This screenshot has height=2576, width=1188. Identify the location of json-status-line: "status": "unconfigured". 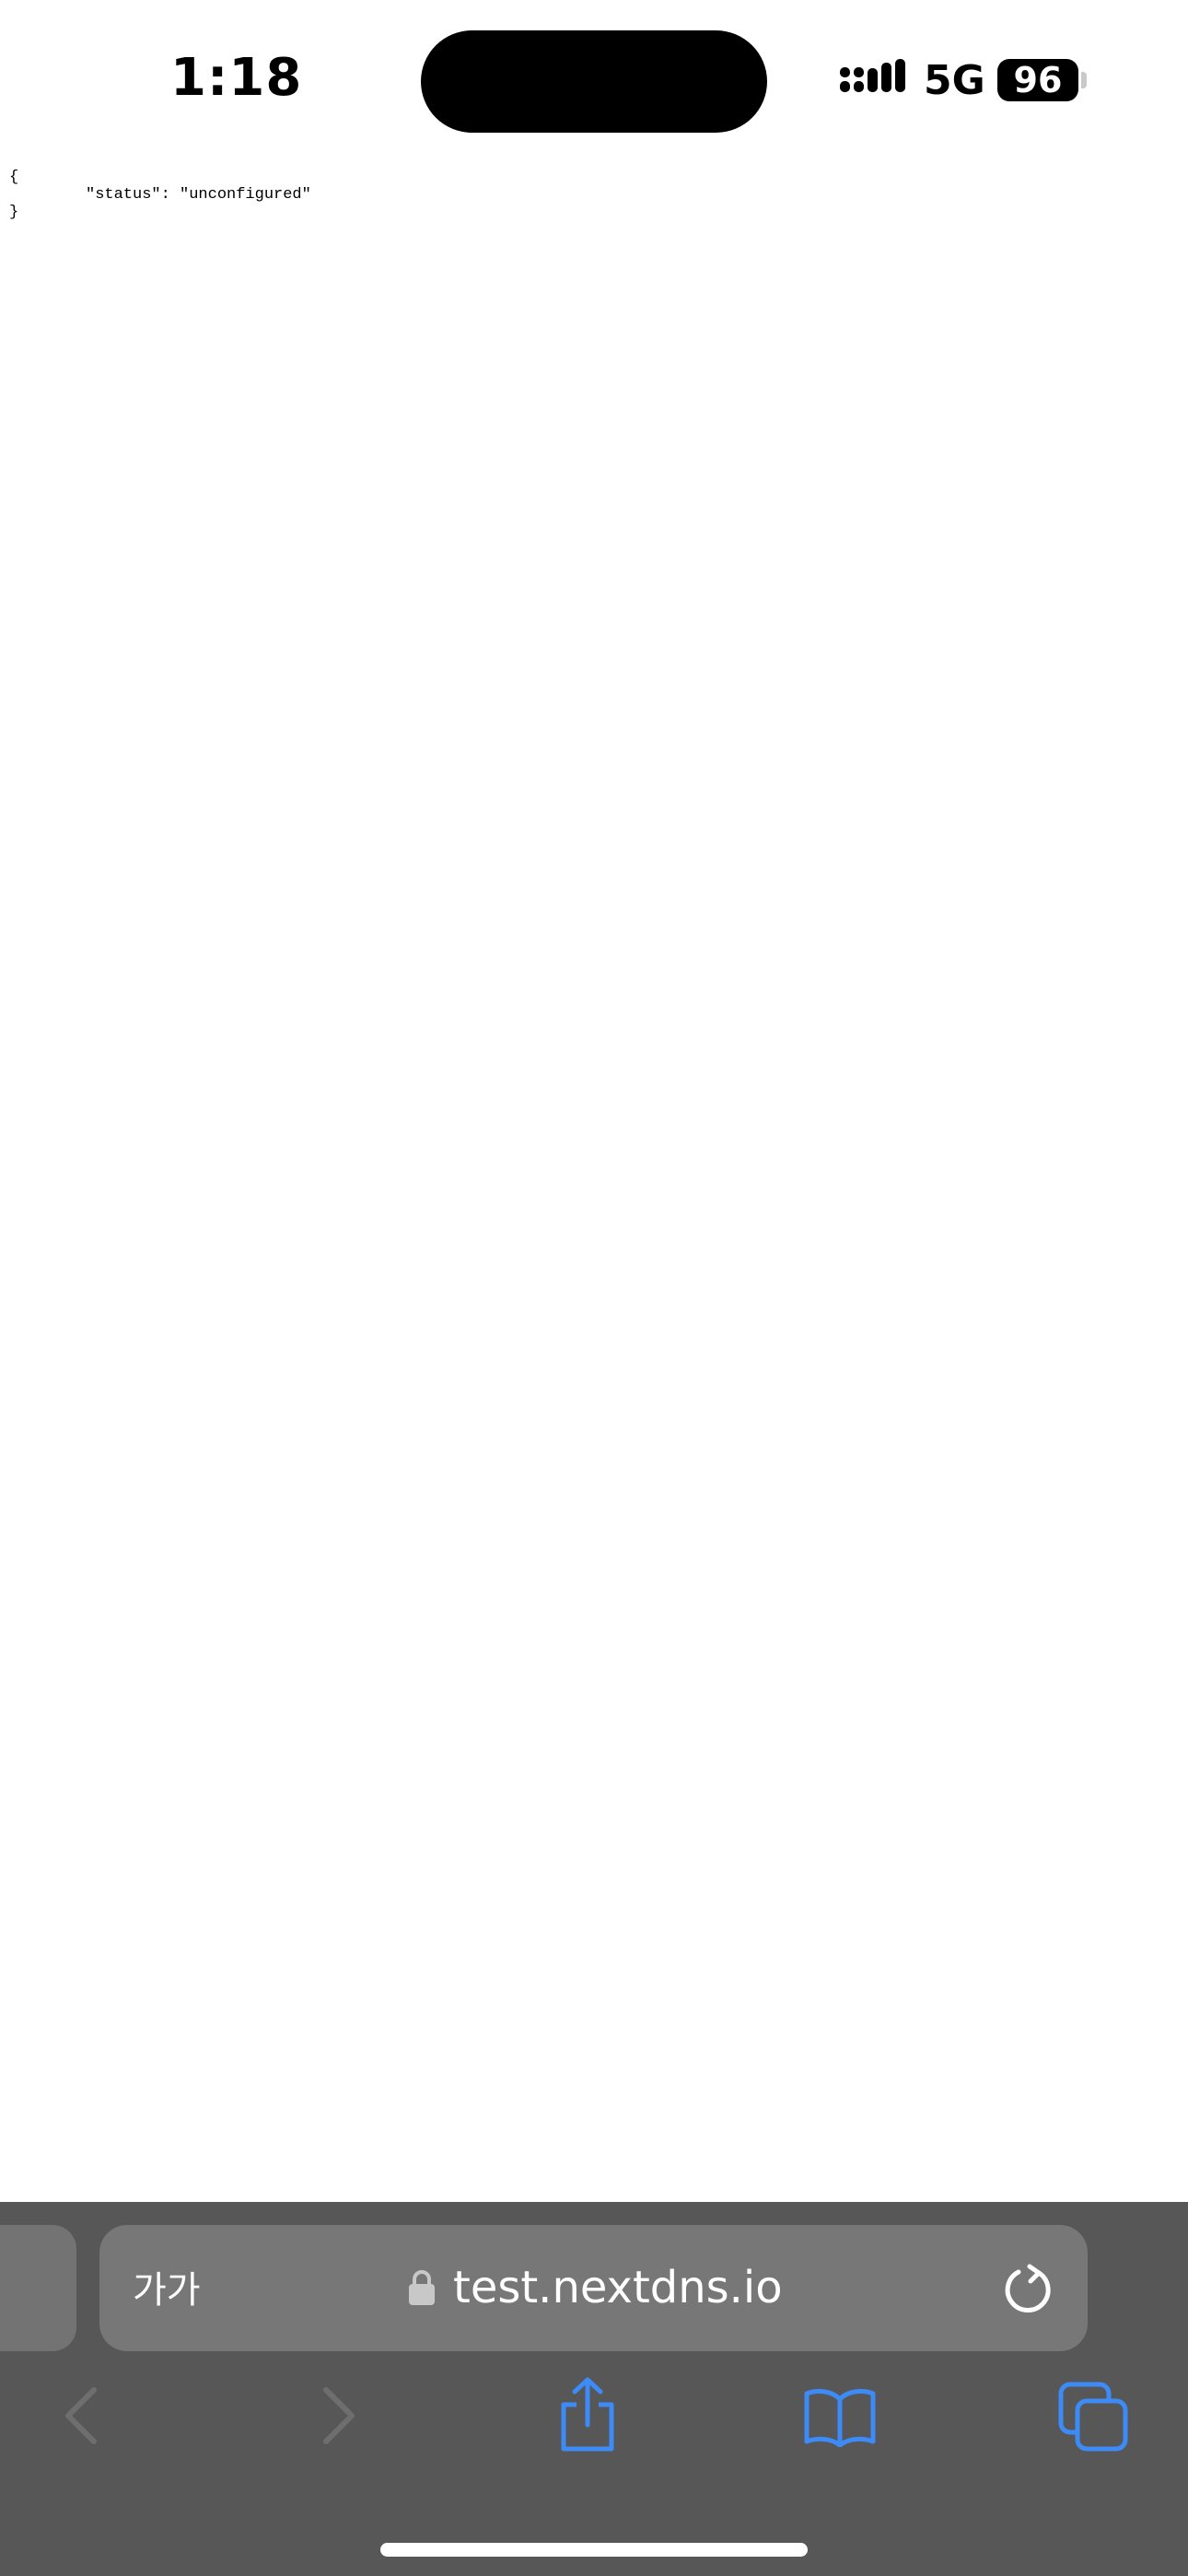
(198, 195).